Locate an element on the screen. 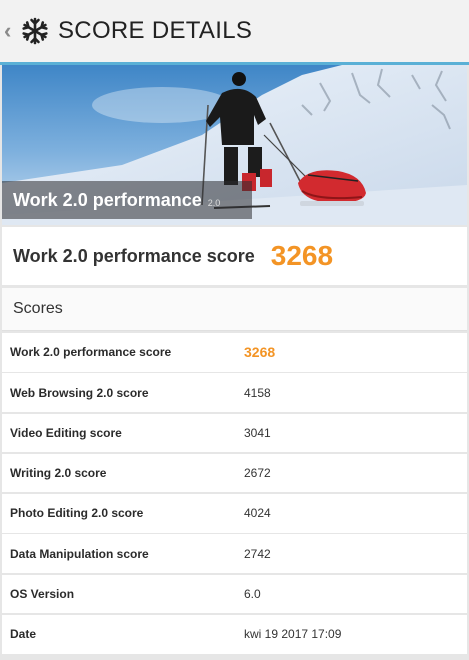  row-label: Video Editing score is located at coordinates (66, 432).